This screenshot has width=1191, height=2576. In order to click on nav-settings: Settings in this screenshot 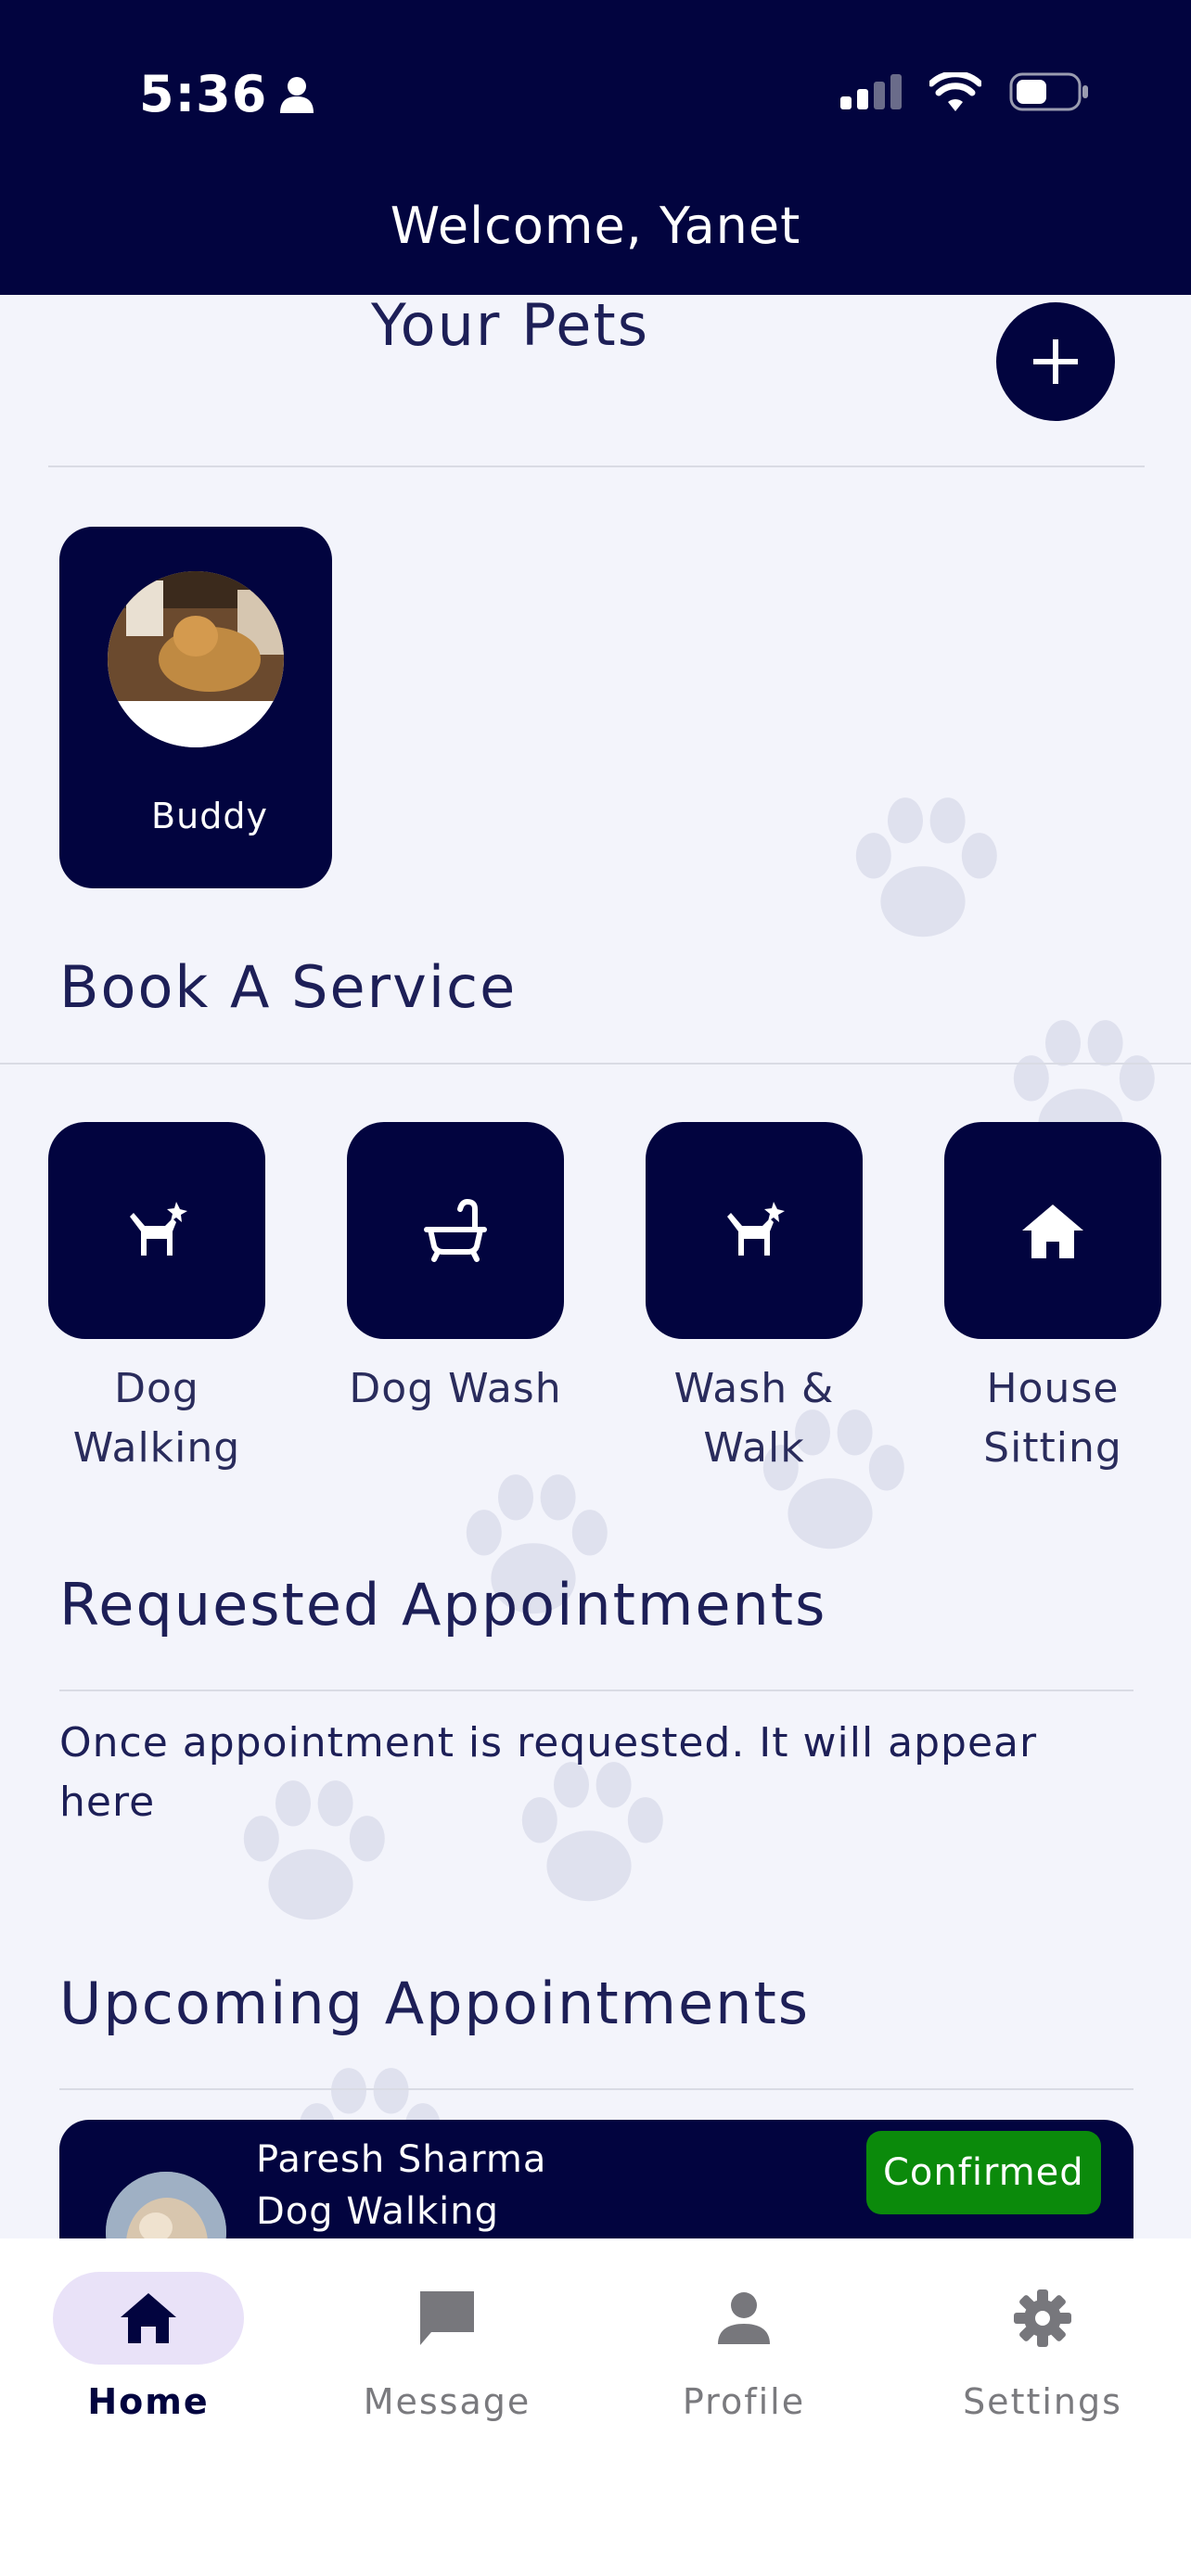, I will do `click(1042, 2347)`.